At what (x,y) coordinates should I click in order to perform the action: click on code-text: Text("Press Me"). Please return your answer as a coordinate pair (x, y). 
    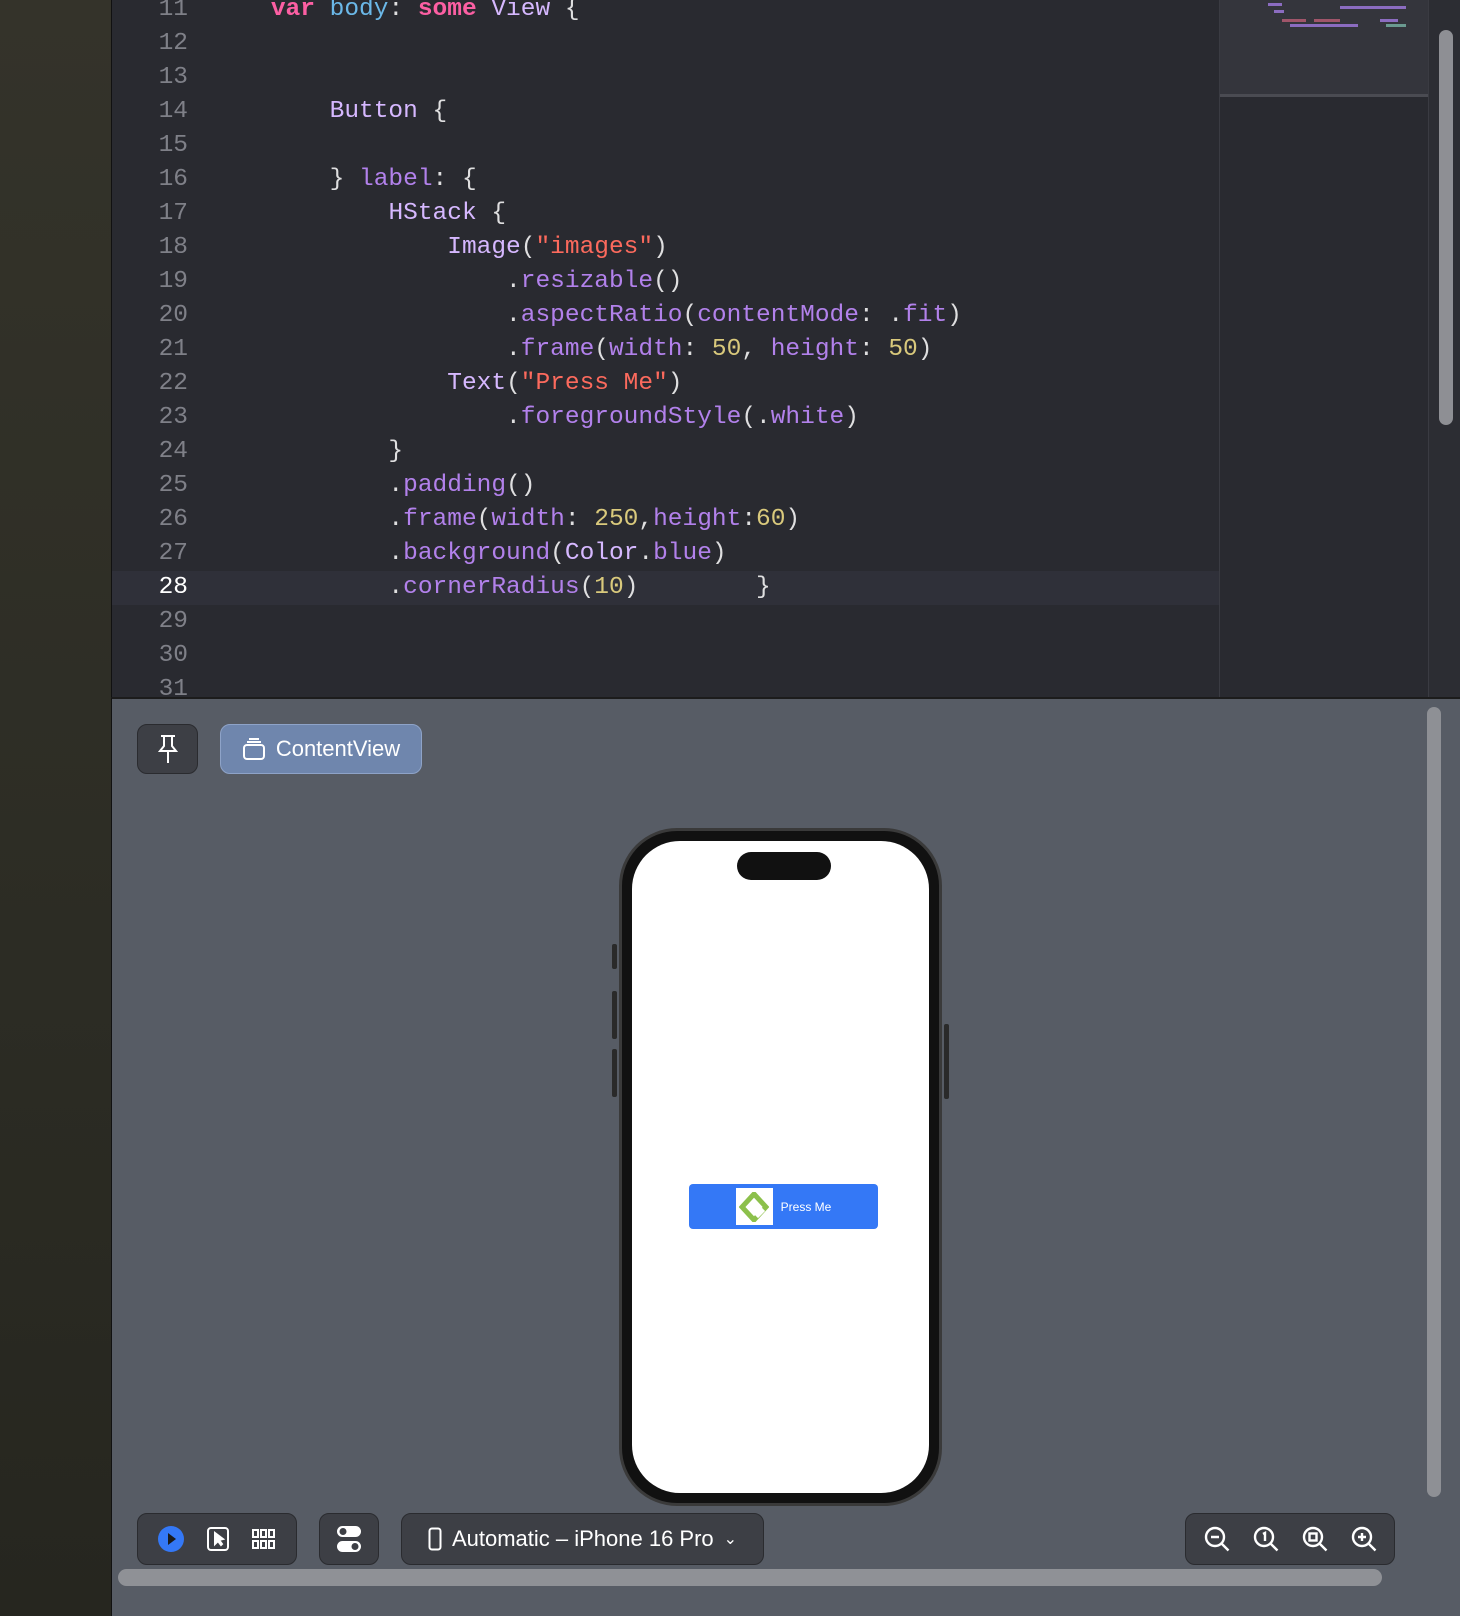
    Looking at the image, I should click on (447, 384).